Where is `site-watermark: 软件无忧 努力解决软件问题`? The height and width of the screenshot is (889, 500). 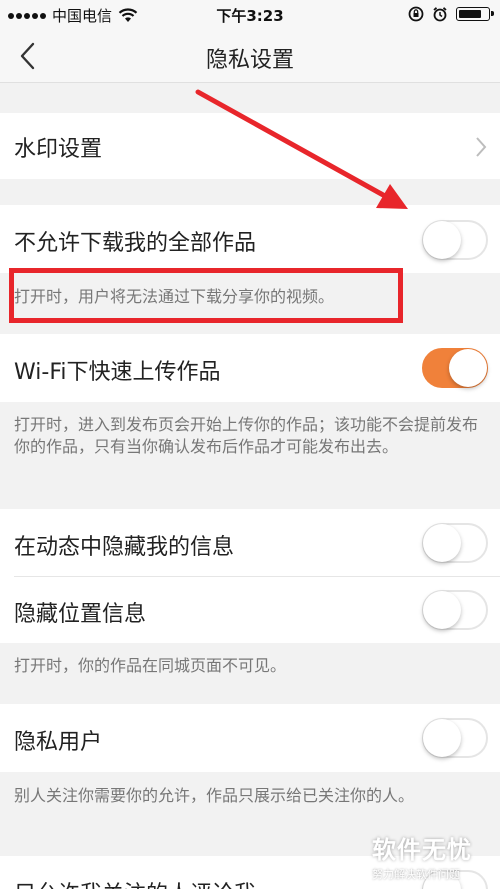 site-watermark: 软件无忧 努力解决软件问题 is located at coordinates (422, 856).